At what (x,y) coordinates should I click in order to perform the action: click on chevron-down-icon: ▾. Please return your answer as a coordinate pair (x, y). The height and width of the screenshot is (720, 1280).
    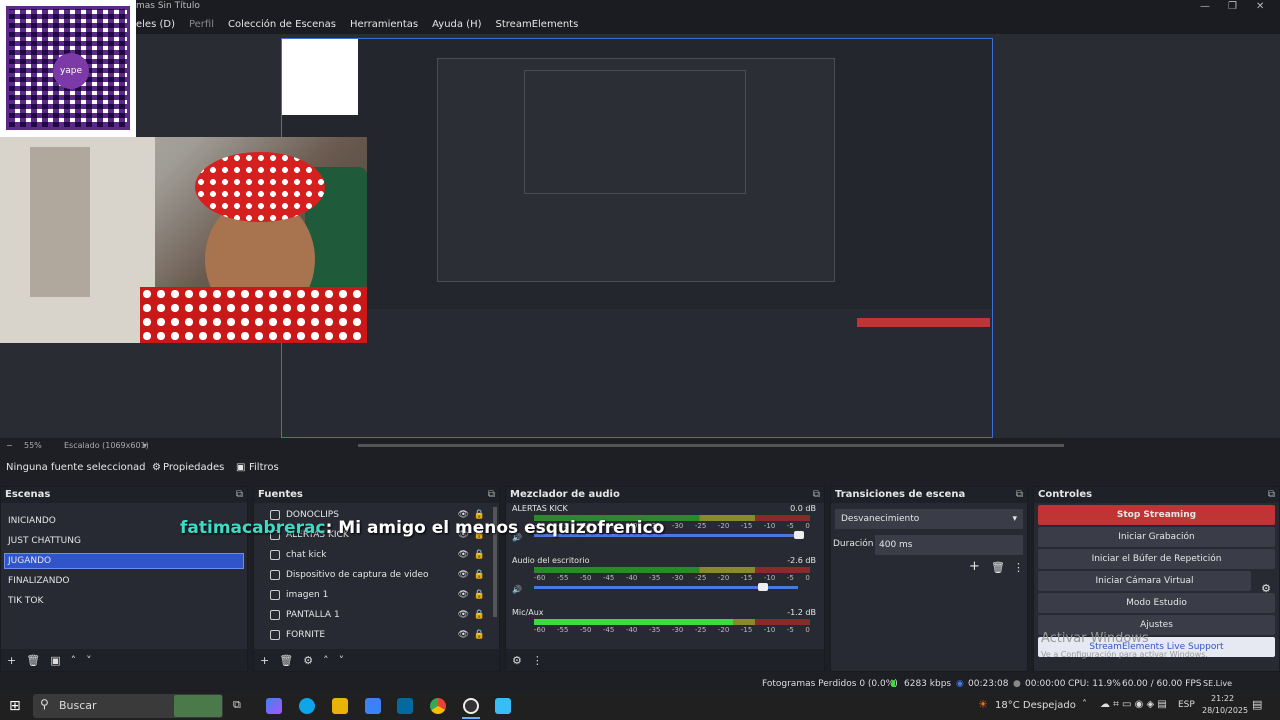
    Looking at the image, I should click on (145, 446).